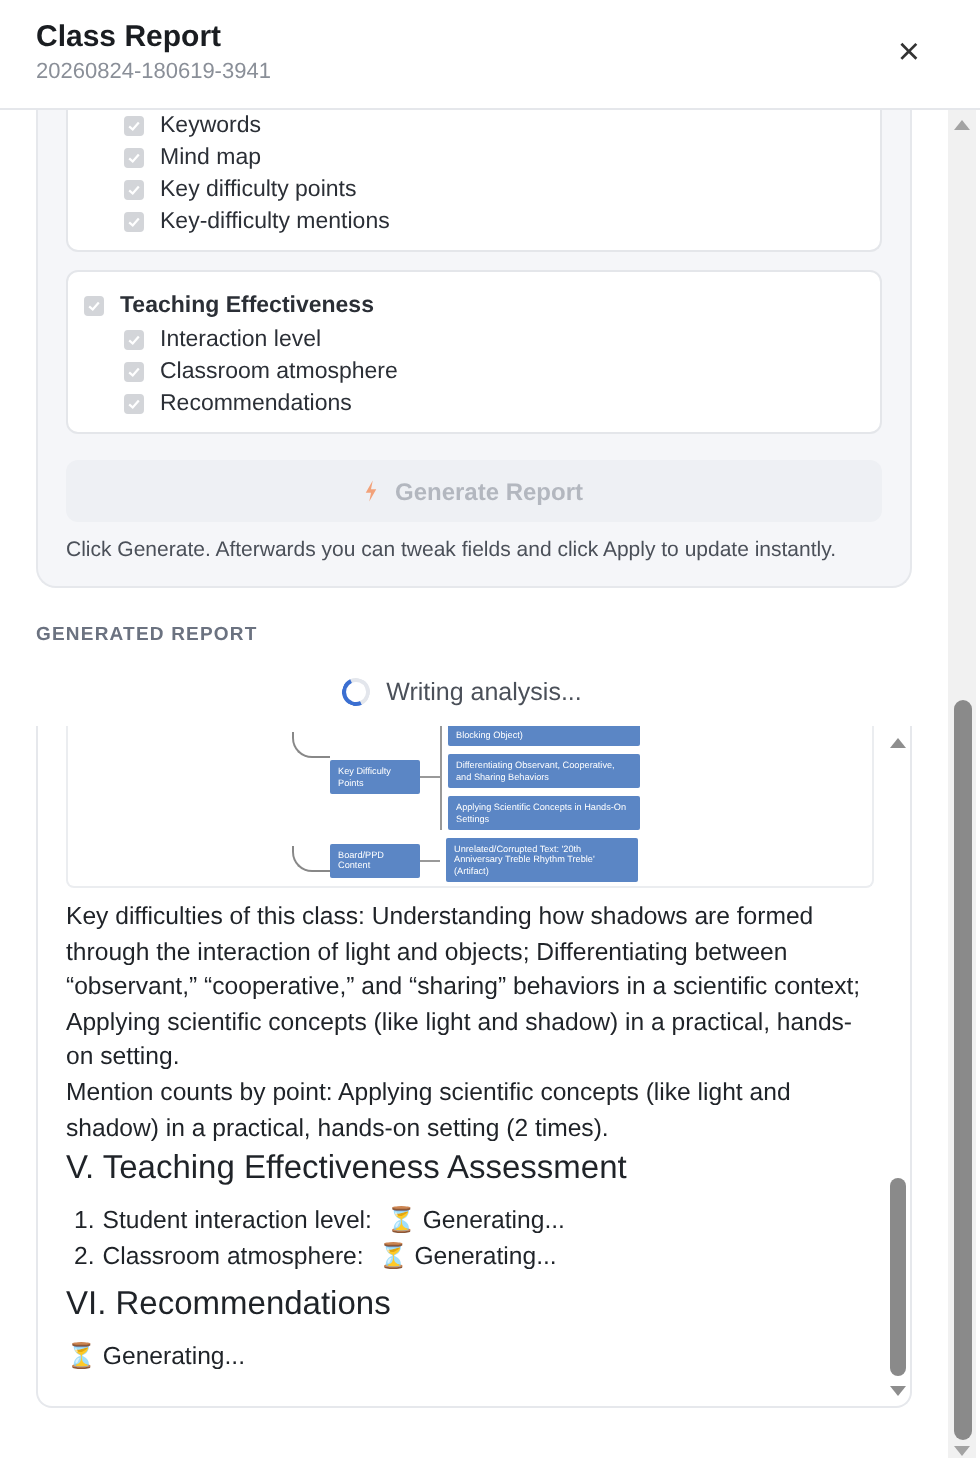 This screenshot has width=980, height=1458. Describe the element at coordinates (908, 54) in the screenshot. I see `close-button: ×` at that location.